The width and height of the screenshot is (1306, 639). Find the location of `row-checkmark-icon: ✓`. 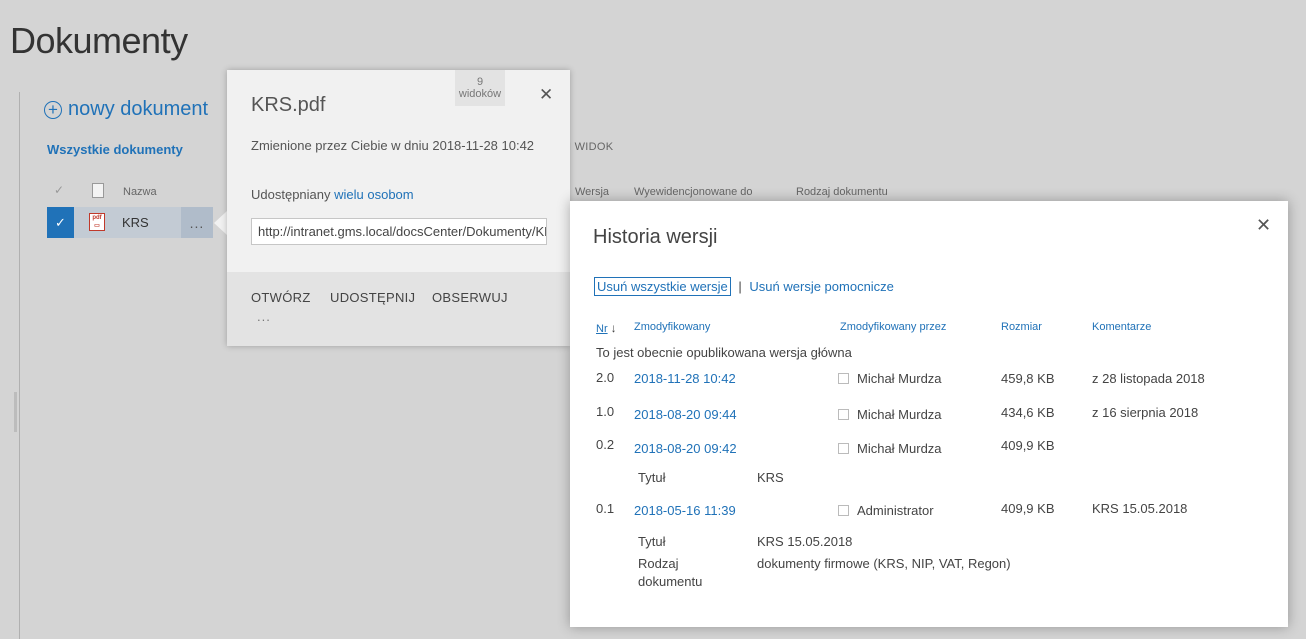

row-checkmark-icon: ✓ is located at coordinates (60, 222).